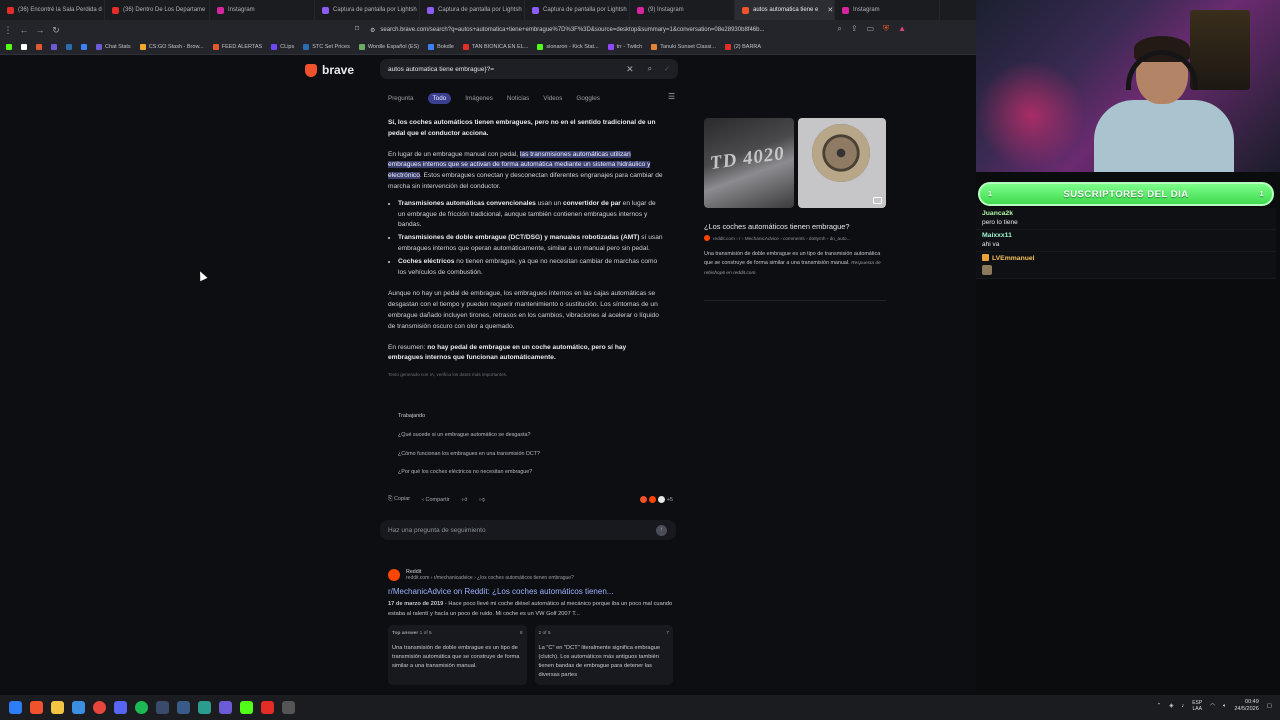  I want to click on bookmark-item: Wordle Español (ES), so click(388, 47).